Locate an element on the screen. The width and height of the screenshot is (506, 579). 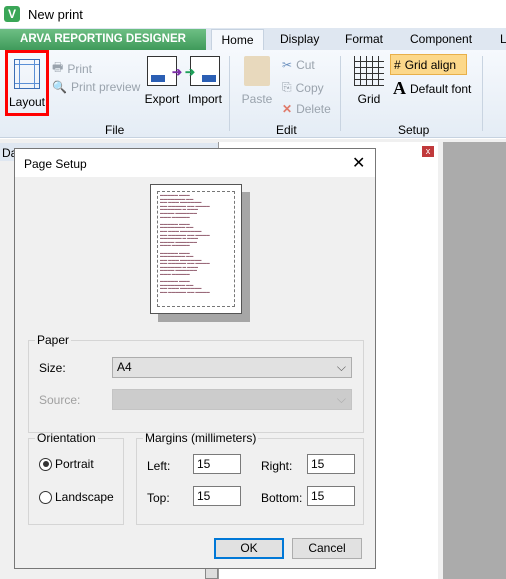
export-label: Export is located at coordinates (162, 99).